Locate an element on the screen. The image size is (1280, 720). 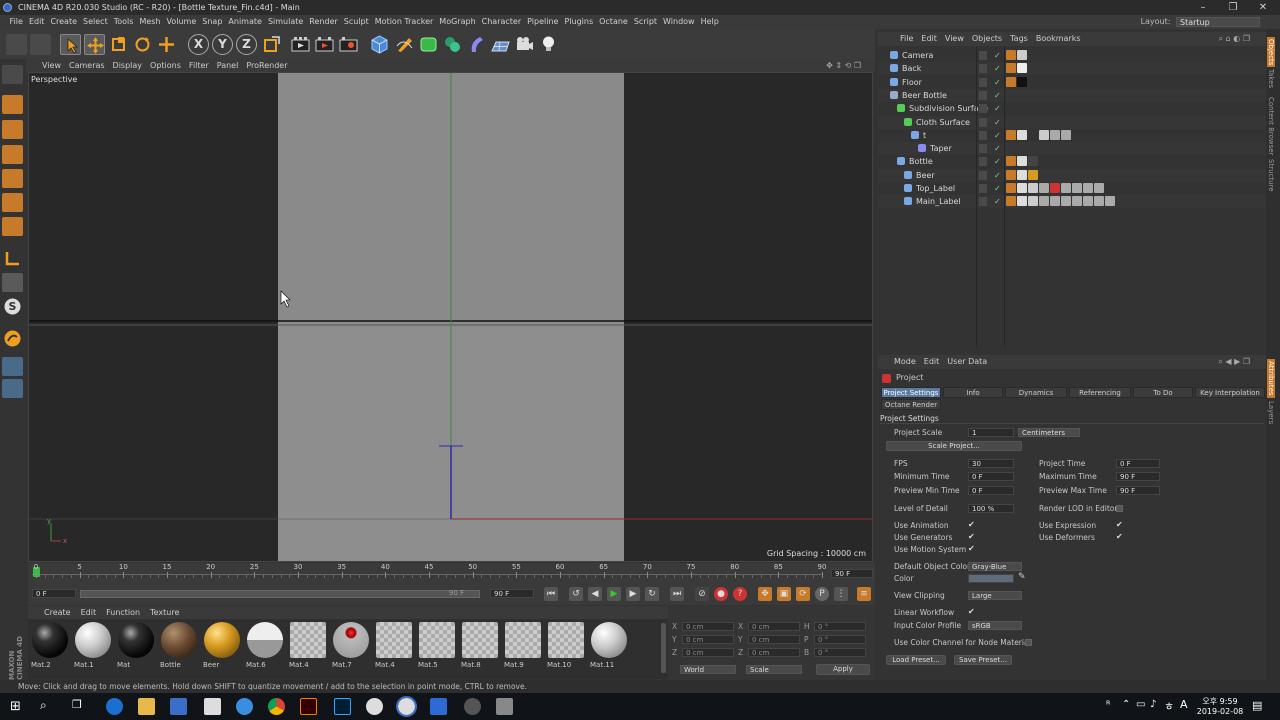
max-time-field: 90 F is located at coordinates (1138, 476).